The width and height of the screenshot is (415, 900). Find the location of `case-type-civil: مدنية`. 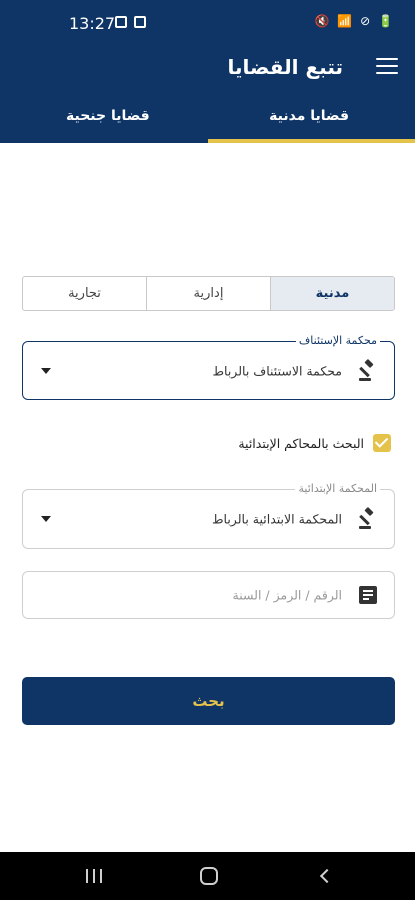

case-type-civil: مدنية is located at coordinates (332, 293).